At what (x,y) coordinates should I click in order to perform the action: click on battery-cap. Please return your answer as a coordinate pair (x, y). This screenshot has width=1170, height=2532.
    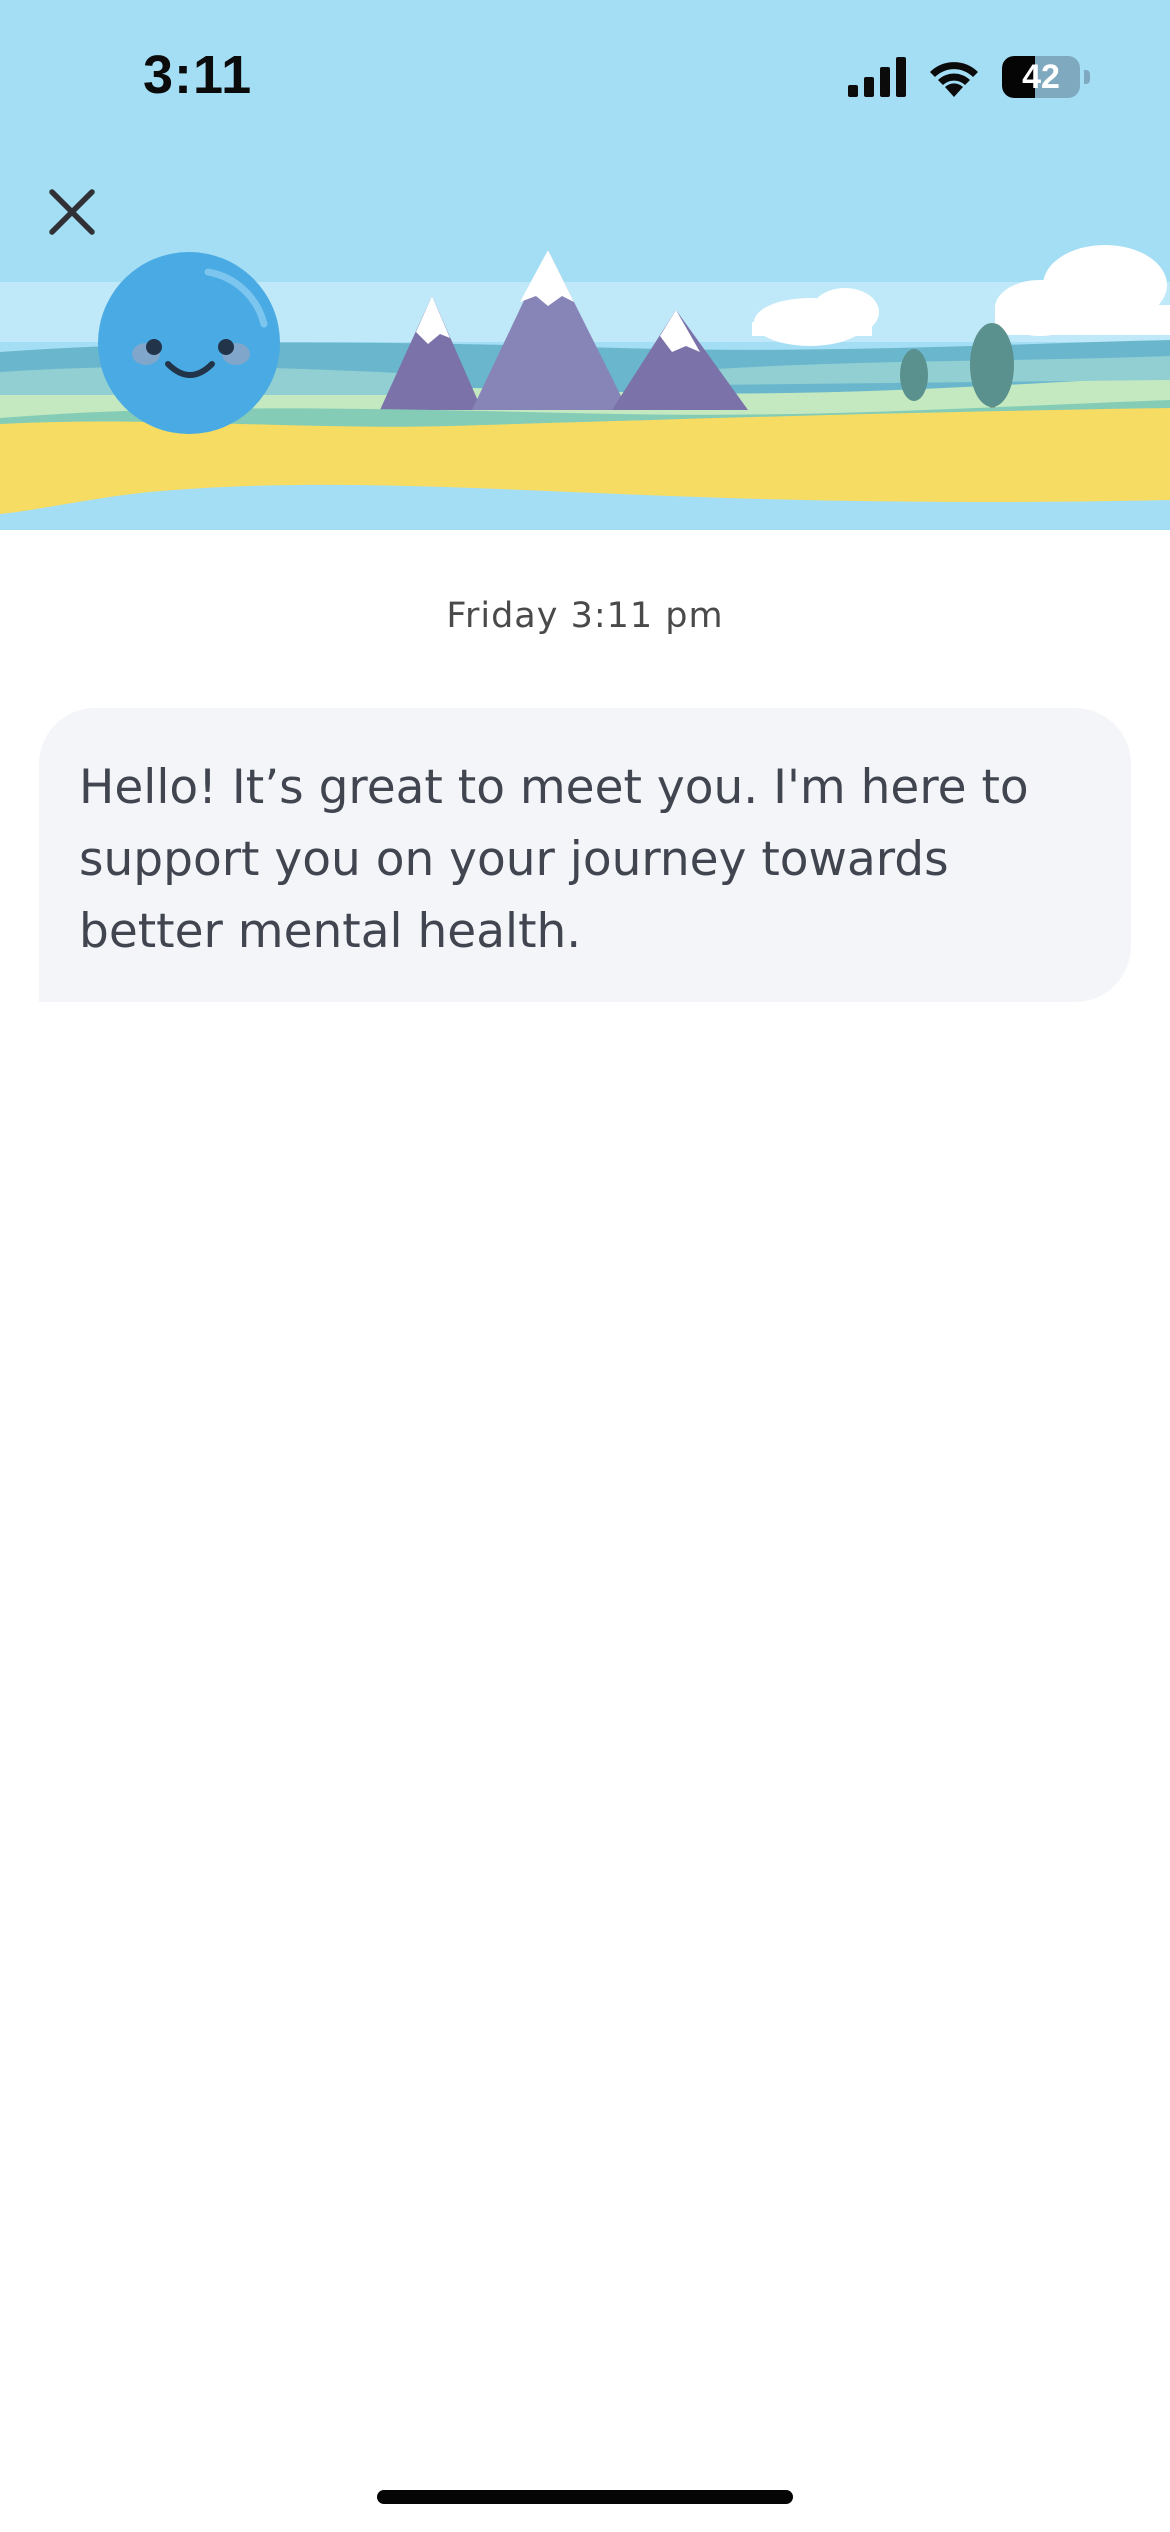
    Looking at the image, I should click on (1087, 77).